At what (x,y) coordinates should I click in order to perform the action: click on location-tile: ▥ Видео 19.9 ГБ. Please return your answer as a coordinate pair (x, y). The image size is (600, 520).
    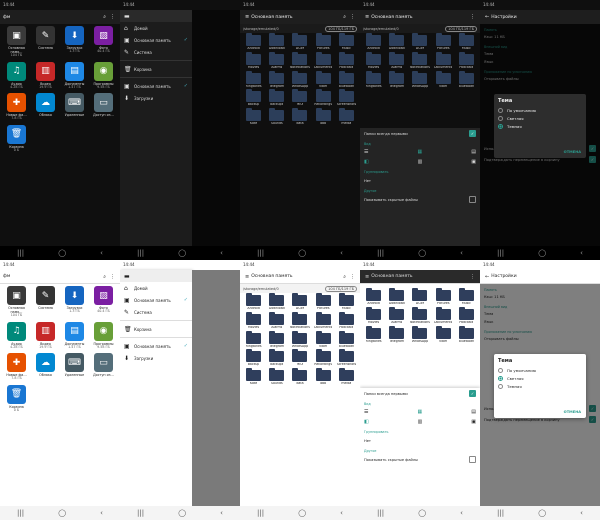
    Looking at the image, I should click on (45, 75).